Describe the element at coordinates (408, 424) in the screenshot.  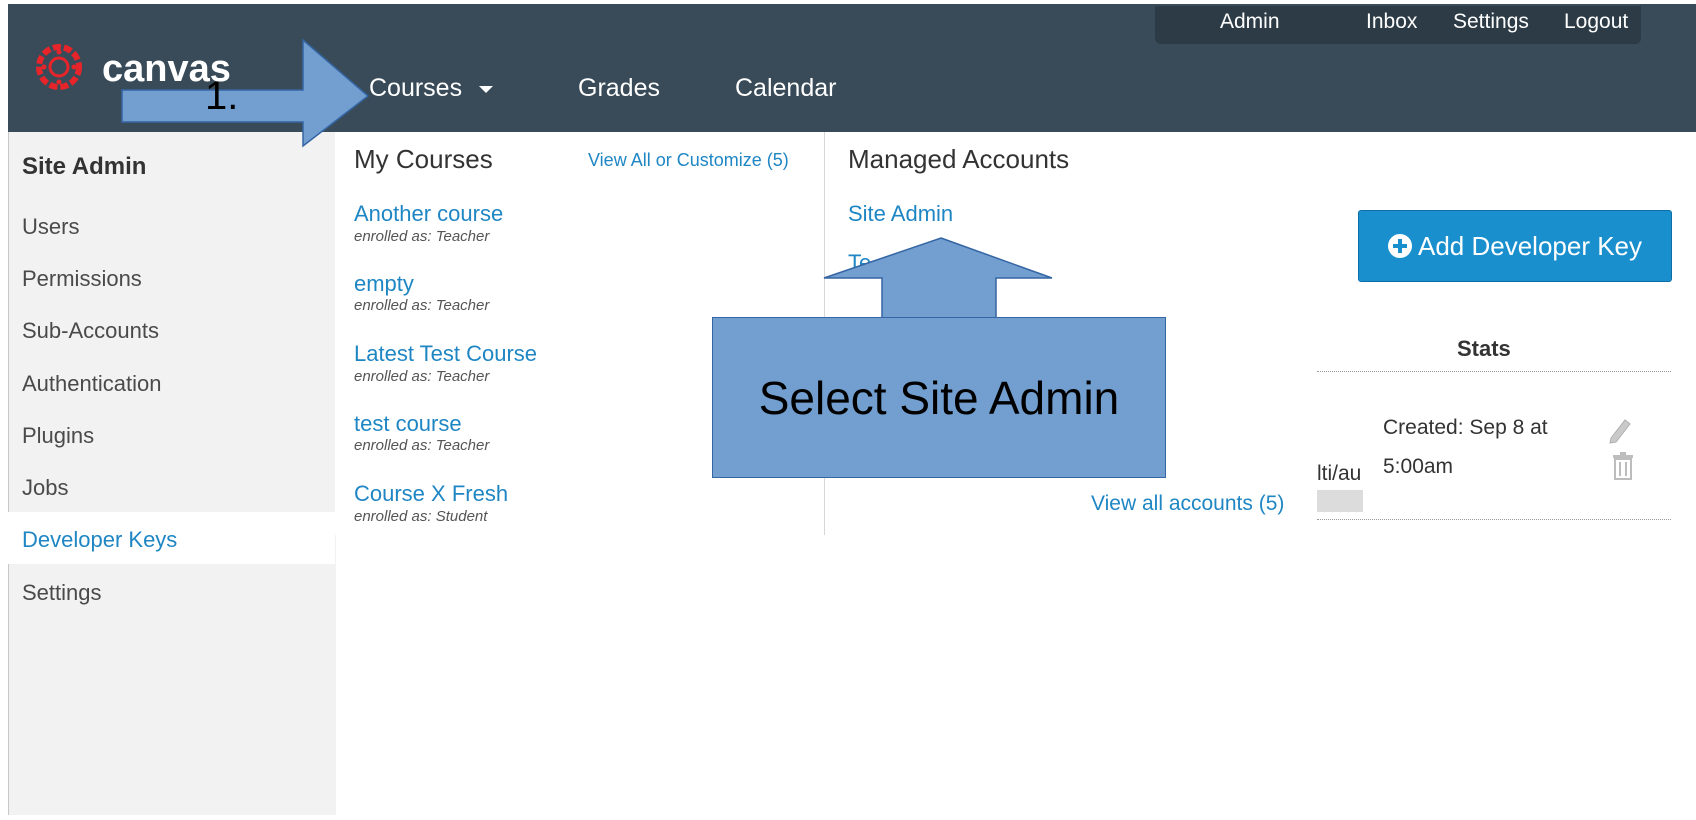
I see `course-link-test-course: test course` at that location.